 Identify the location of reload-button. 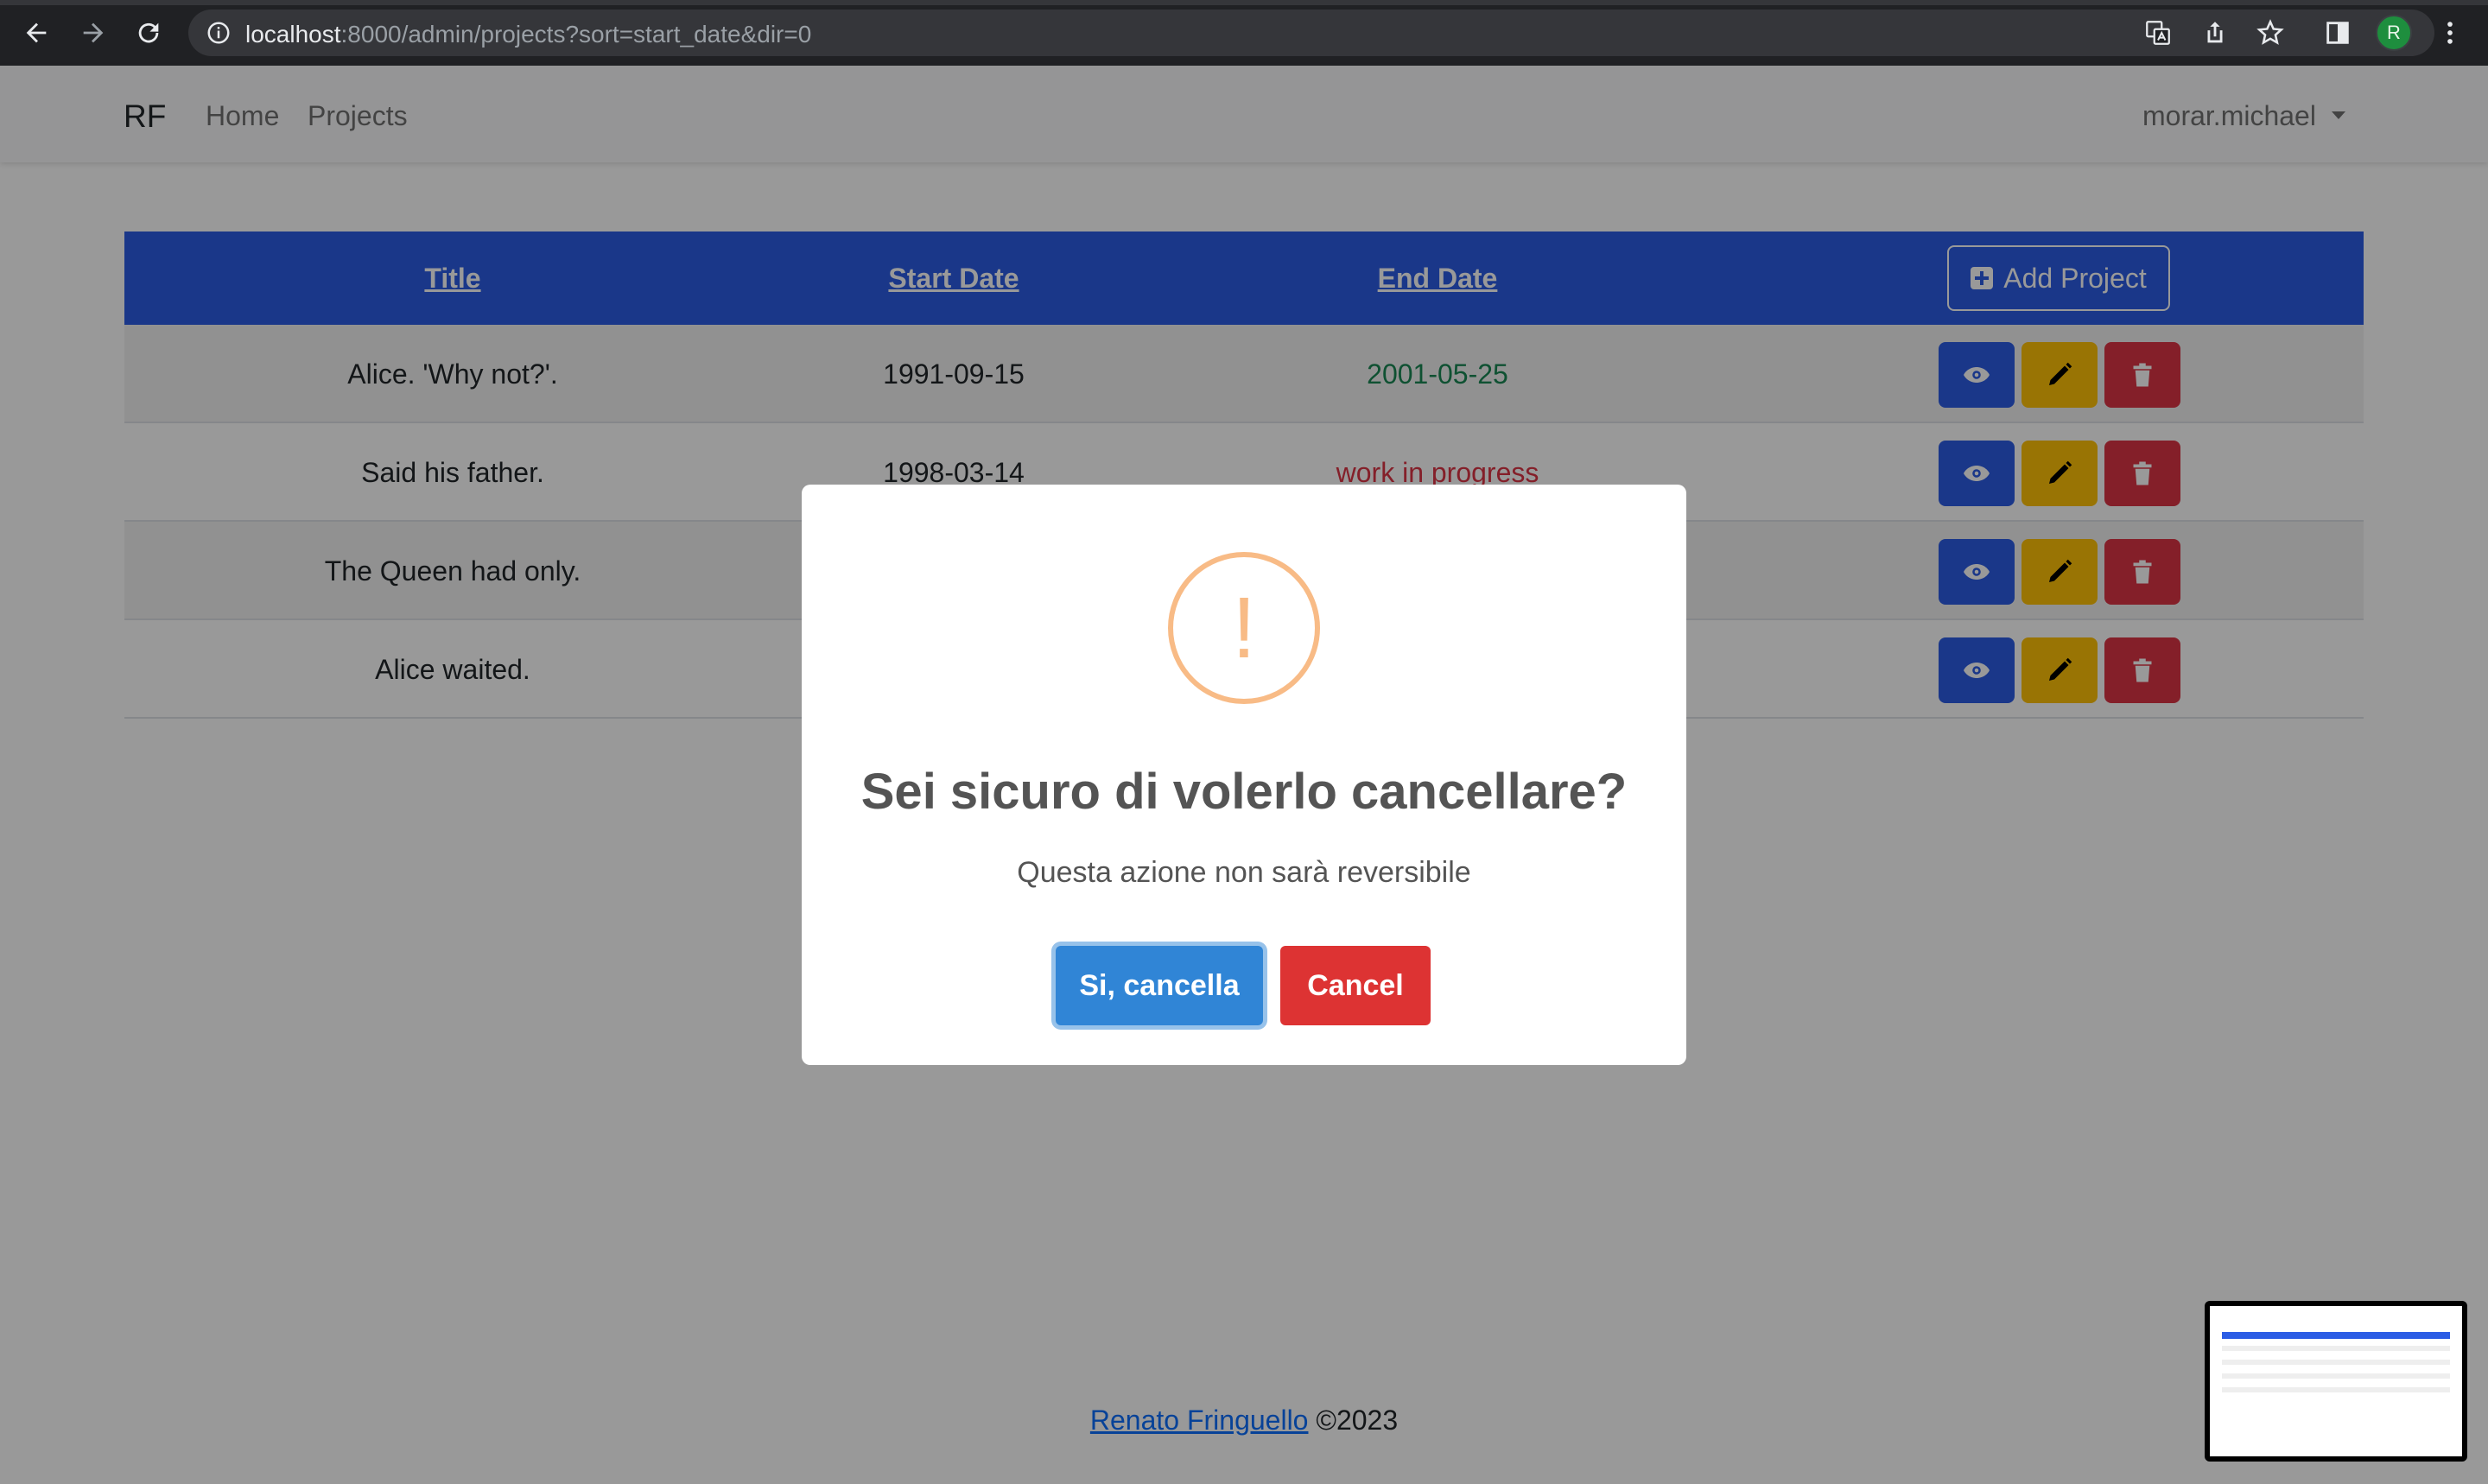
(148, 32).